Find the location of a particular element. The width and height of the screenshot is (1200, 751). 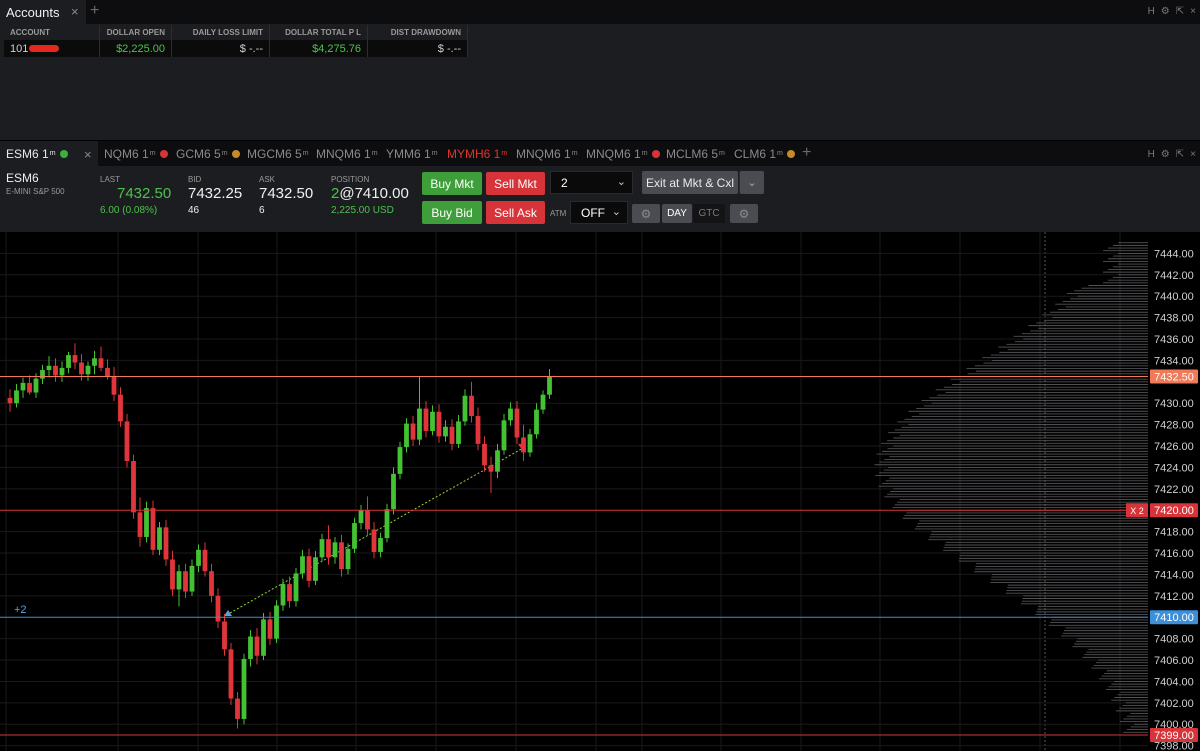

chart-tab: MGCM6 5m is located at coordinates (278, 153).